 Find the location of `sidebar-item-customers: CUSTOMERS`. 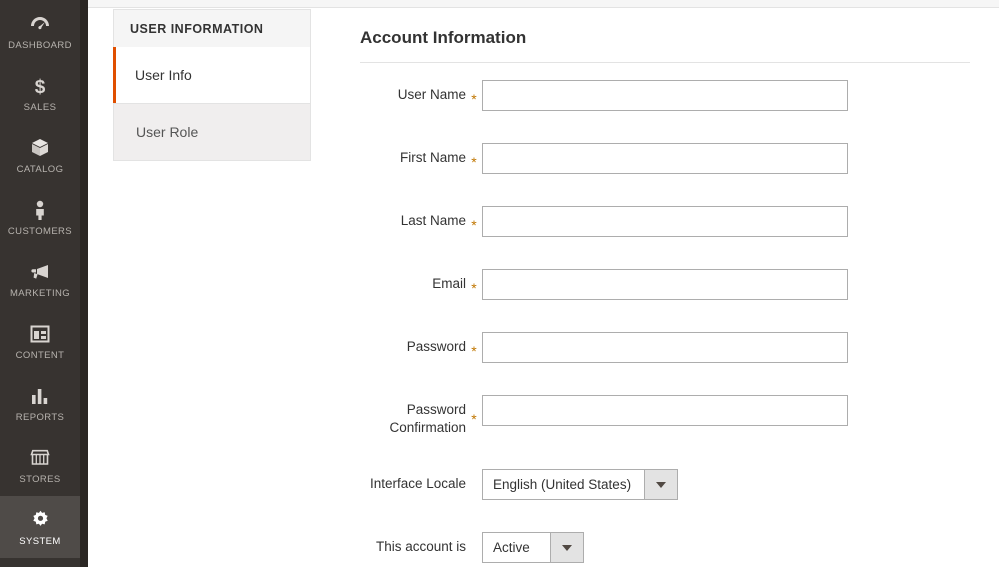

sidebar-item-customers: CUSTOMERS is located at coordinates (40, 217).